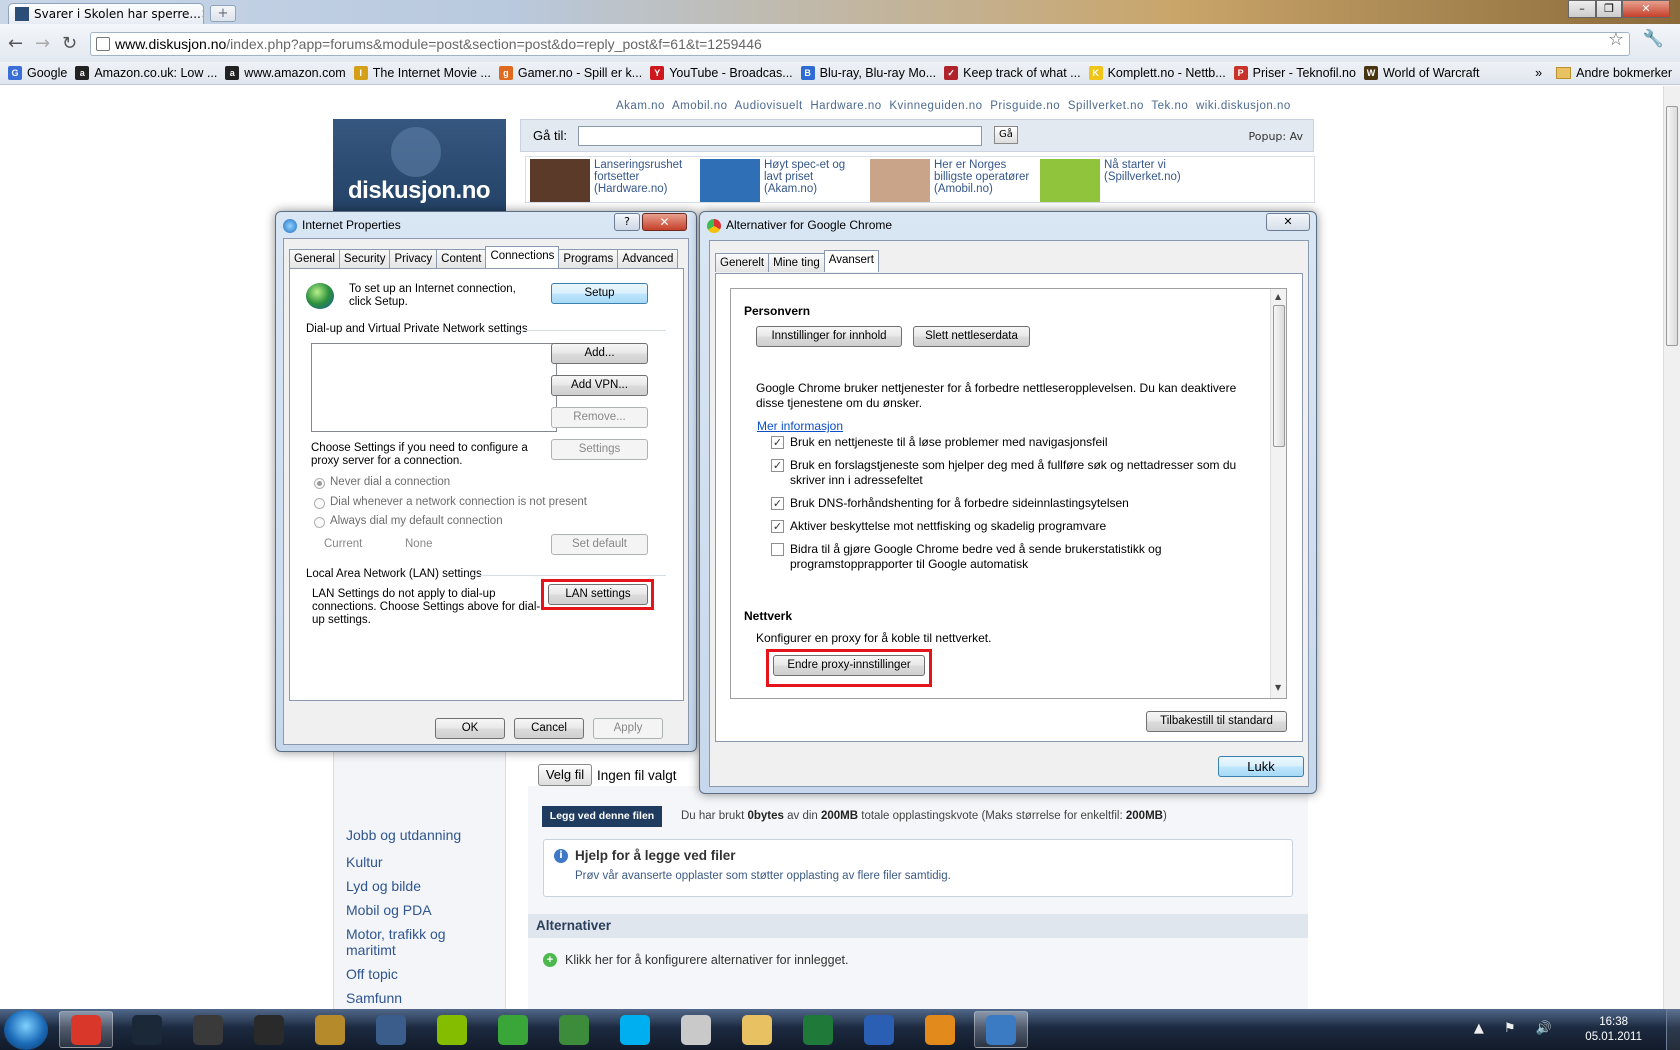 This screenshot has height=1050, width=1680. What do you see at coordinates (1278, 296) in the screenshot?
I see `scroll-up-icon: ▲` at bounding box center [1278, 296].